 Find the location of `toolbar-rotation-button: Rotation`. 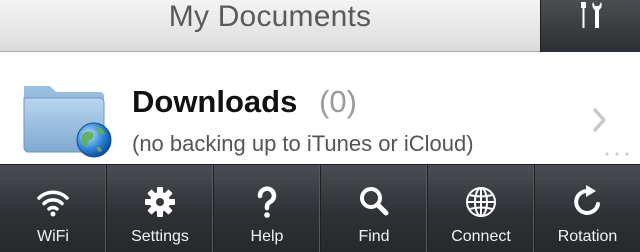

toolbar-rotation-button: Rotation is located at coordinates (587, 208).